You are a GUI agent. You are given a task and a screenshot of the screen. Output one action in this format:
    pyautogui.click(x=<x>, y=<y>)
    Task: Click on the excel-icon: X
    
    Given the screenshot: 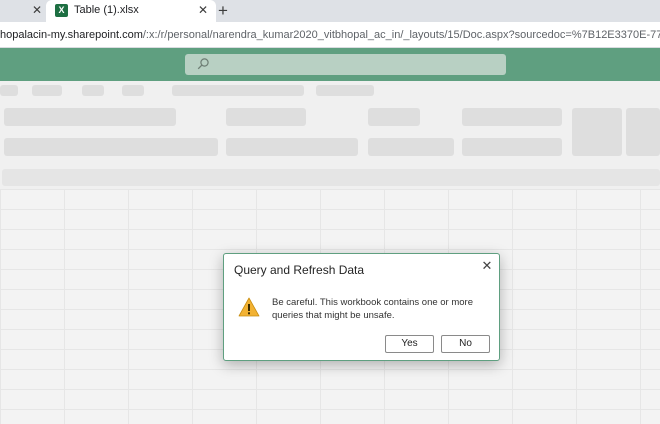 What is the action you would take?
    pyautogui.click(x=61, y=10)
    